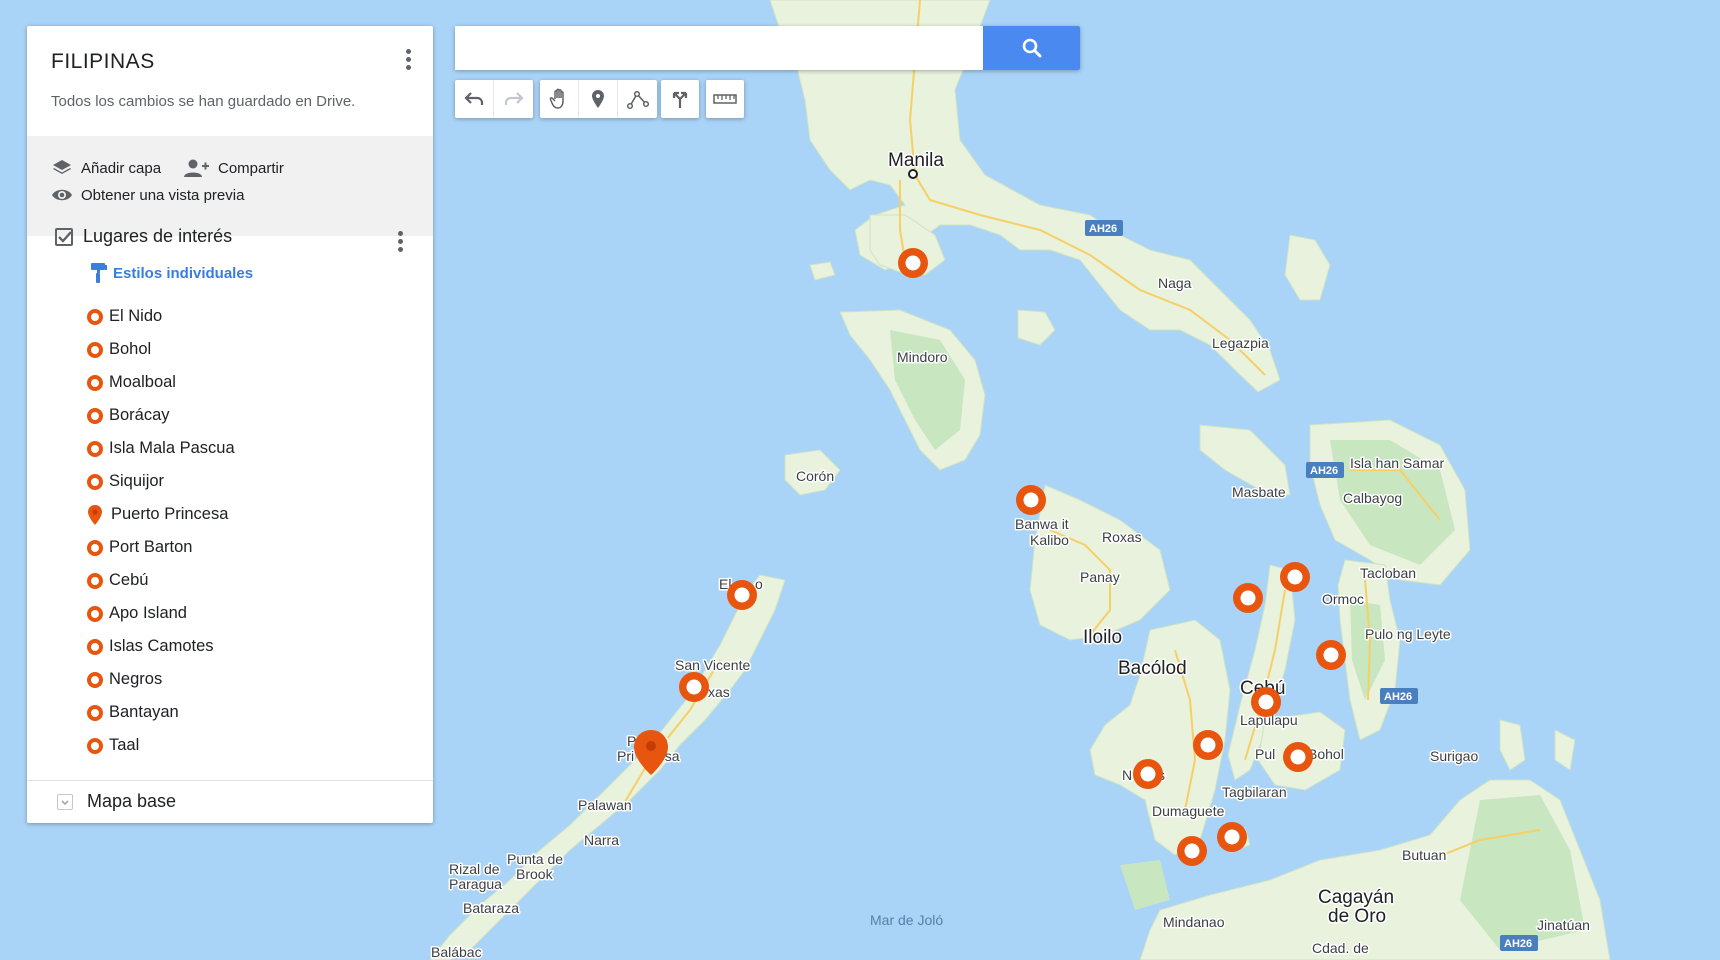 The width and height of the screenshot is (1720, 960). Describe the element at coordinates (62, 167) in the screenshot. I see `layers-icon` at that location.